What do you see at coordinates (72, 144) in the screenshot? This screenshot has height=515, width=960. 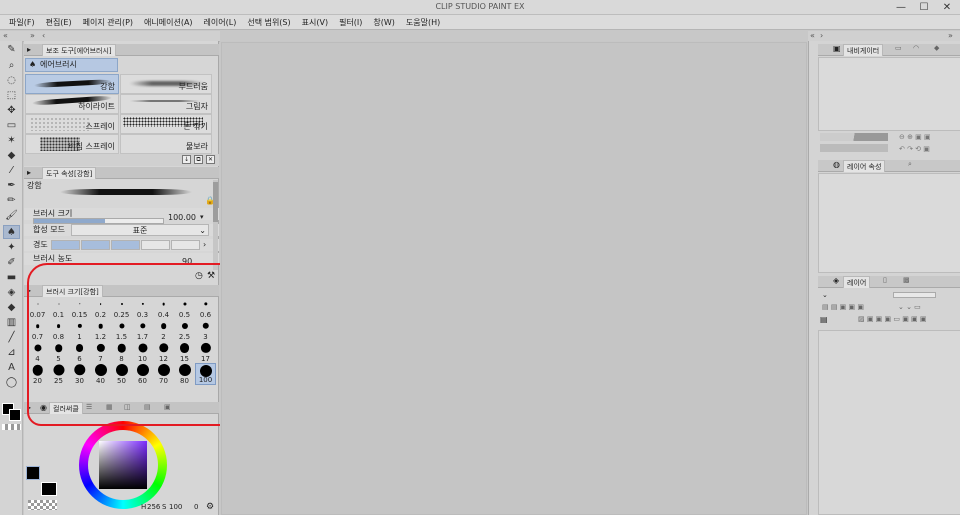 I see `sub-tool-item-transparent-spray: 비침 스프레이` at bounding box center [72, 144].